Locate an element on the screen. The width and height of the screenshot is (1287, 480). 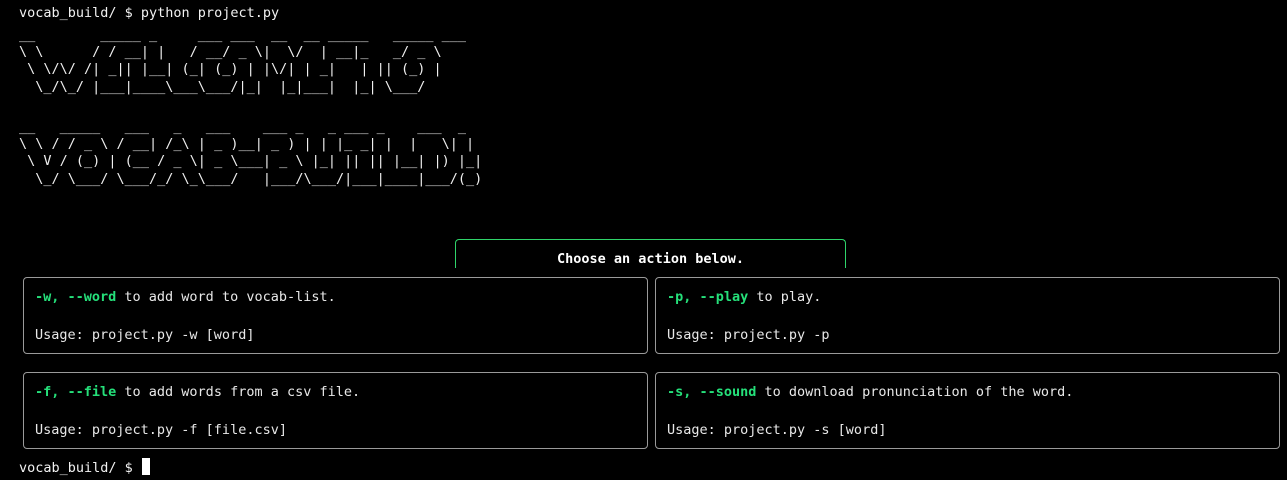
command-line: vocab_build/ $ python project.py is located at coordinates (149, 13).